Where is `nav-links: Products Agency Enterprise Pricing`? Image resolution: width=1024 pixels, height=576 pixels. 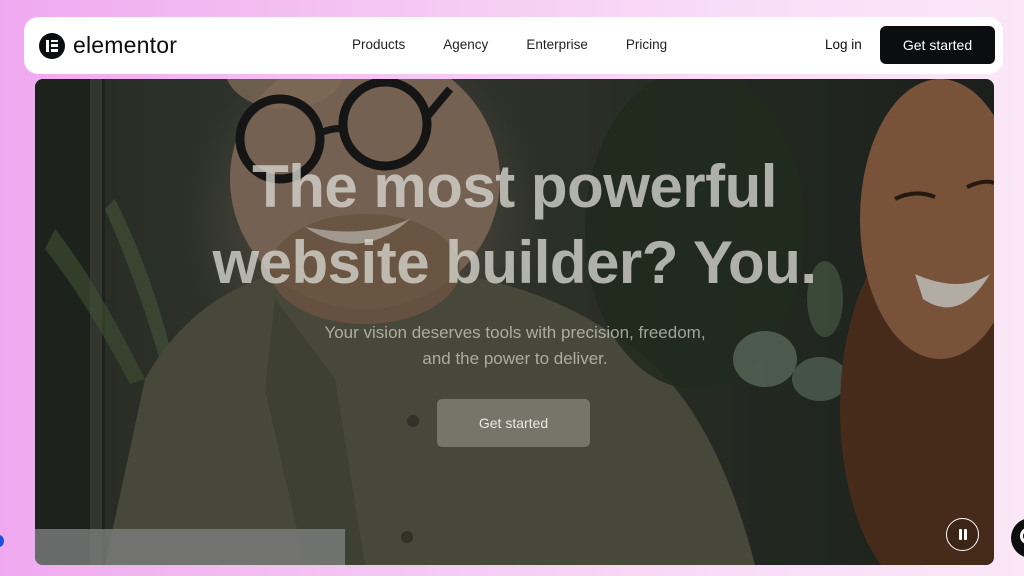 nav-links: Products Agency Enterprise Pricing is located at coordinates (528, 44).